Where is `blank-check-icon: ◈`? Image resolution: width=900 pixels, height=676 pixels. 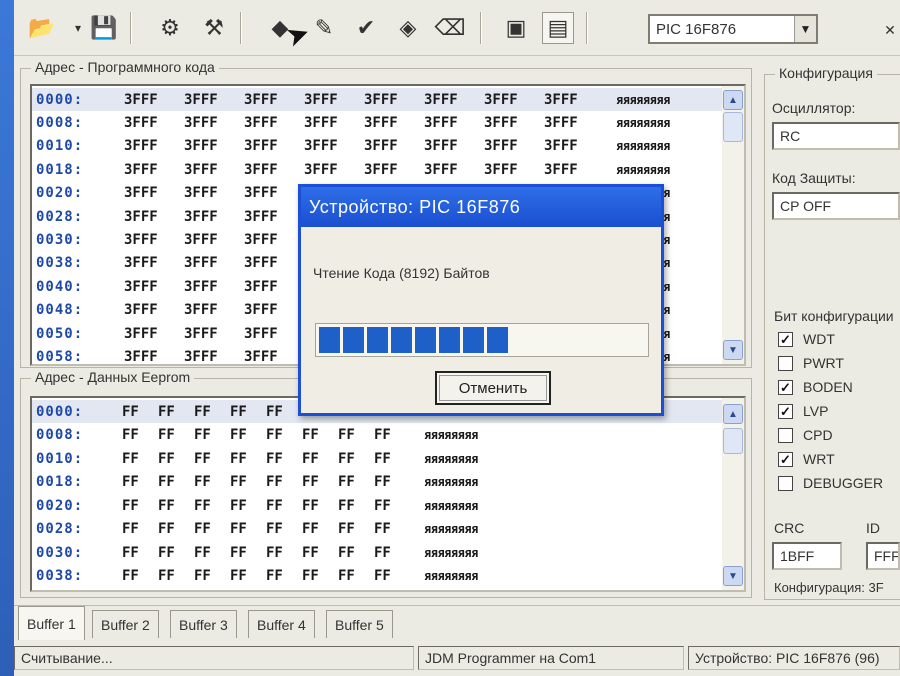 blank-check-icon: ◈ is located at coordinates (408, 28).